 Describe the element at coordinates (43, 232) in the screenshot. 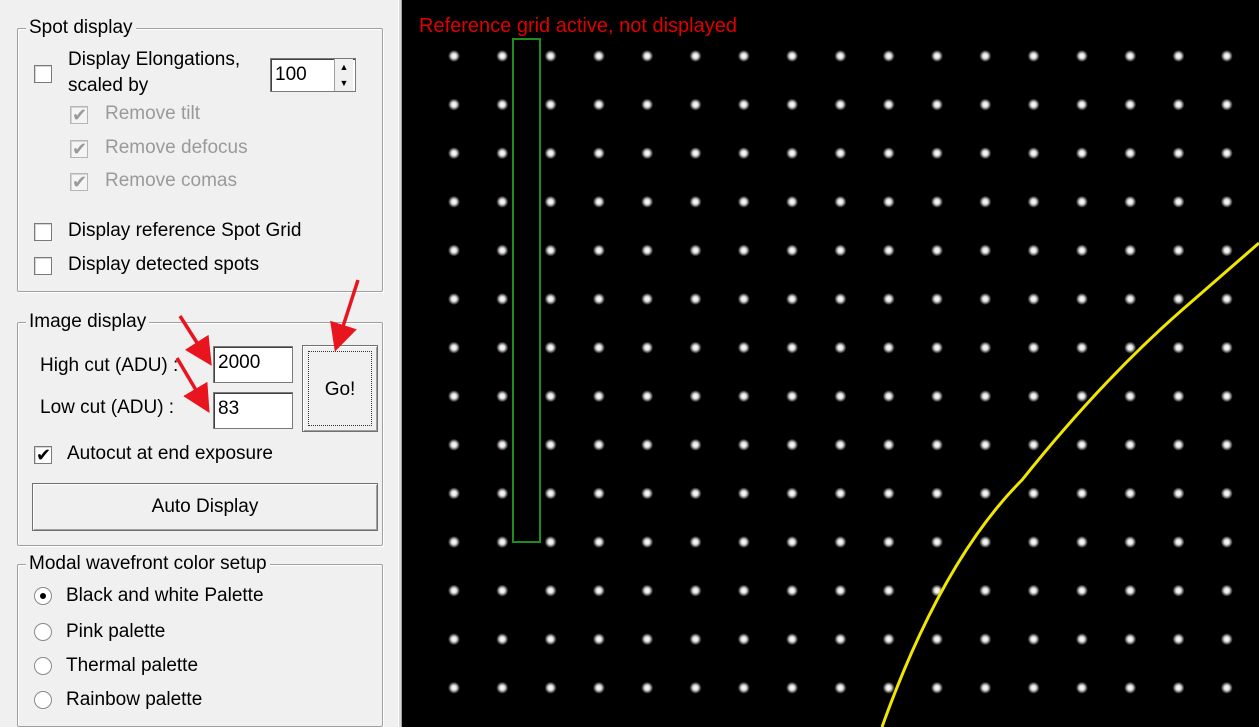

I see `reference-grid-checkbox` at that location.